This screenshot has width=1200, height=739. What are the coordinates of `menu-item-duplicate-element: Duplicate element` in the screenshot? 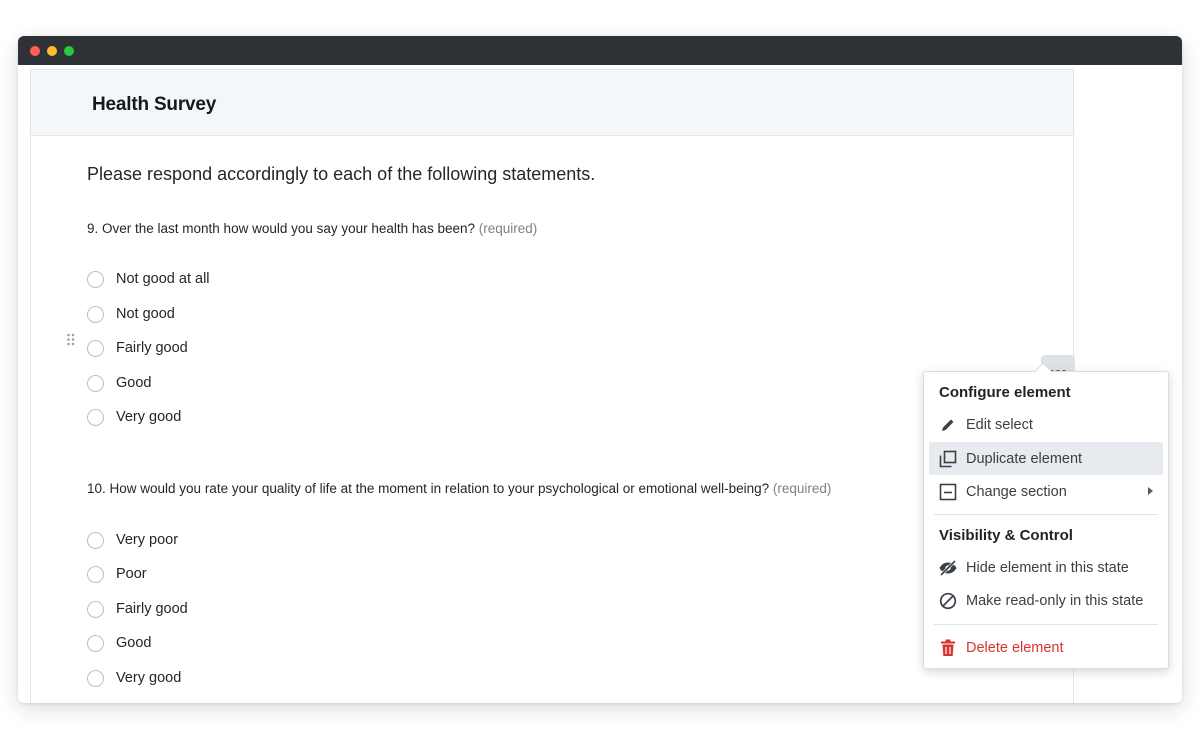 It's located at (1046, 458).